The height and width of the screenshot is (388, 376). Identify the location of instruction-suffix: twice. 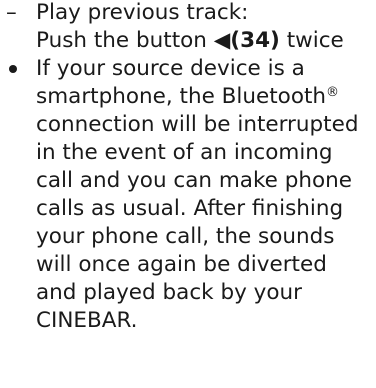
(311, 40).